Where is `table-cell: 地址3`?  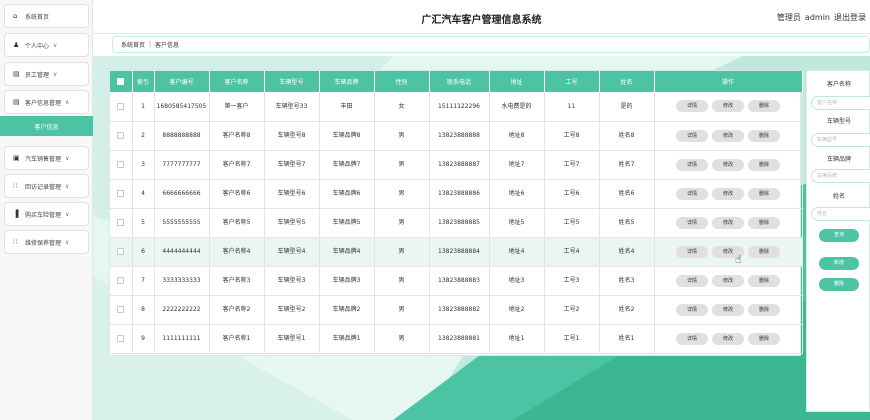
table-cell: 地址3 is located at coordinates (517, 281).